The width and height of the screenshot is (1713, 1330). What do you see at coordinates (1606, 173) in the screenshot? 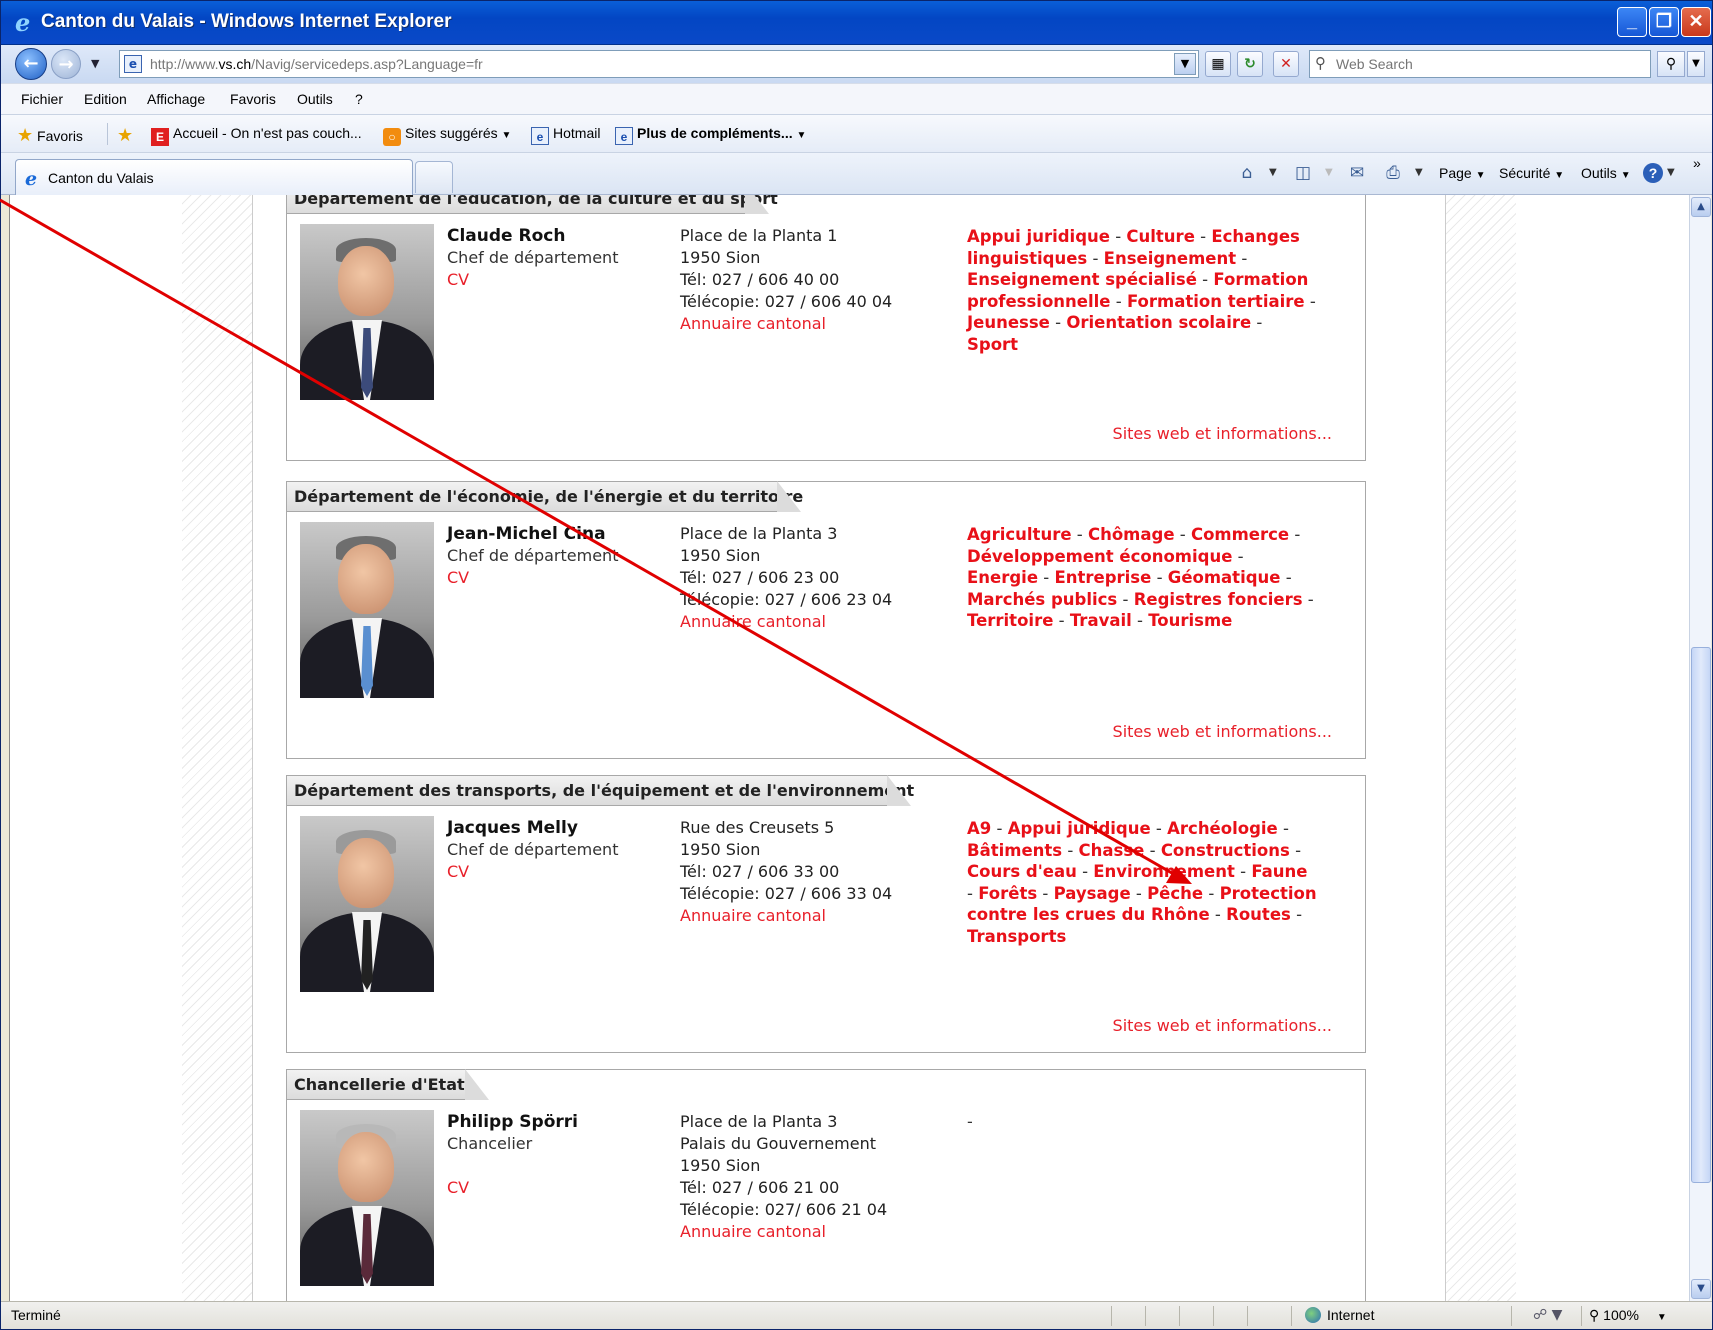
I see `outils-menu: Outils ▼` at bounding box center [1606, 173].